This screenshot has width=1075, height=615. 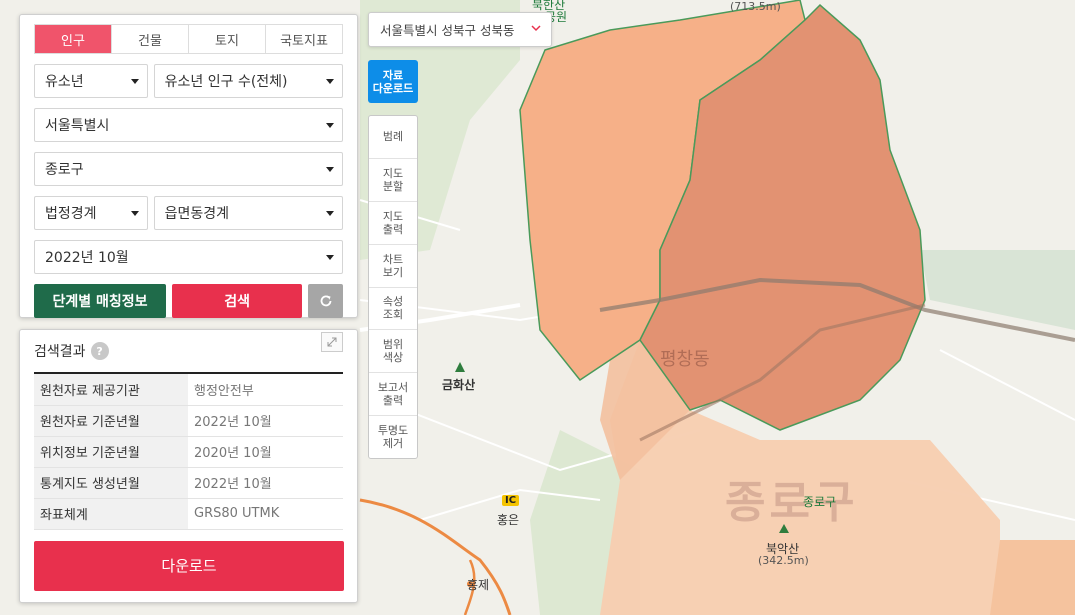 I want to click on tab-building: 건물, so click(x=149, y=39).